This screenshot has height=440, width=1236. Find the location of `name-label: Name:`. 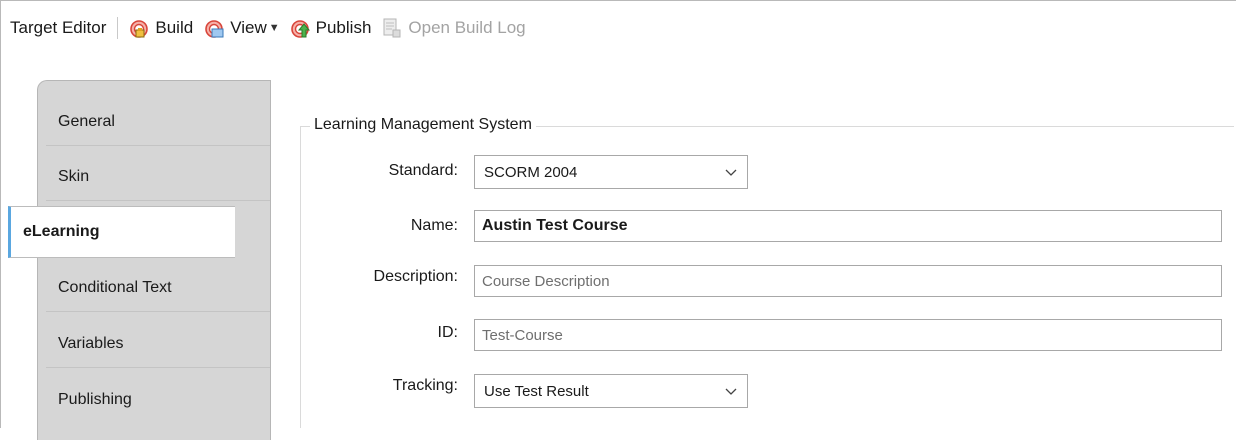

name-label: Name: is located at coordinates (434, 225).